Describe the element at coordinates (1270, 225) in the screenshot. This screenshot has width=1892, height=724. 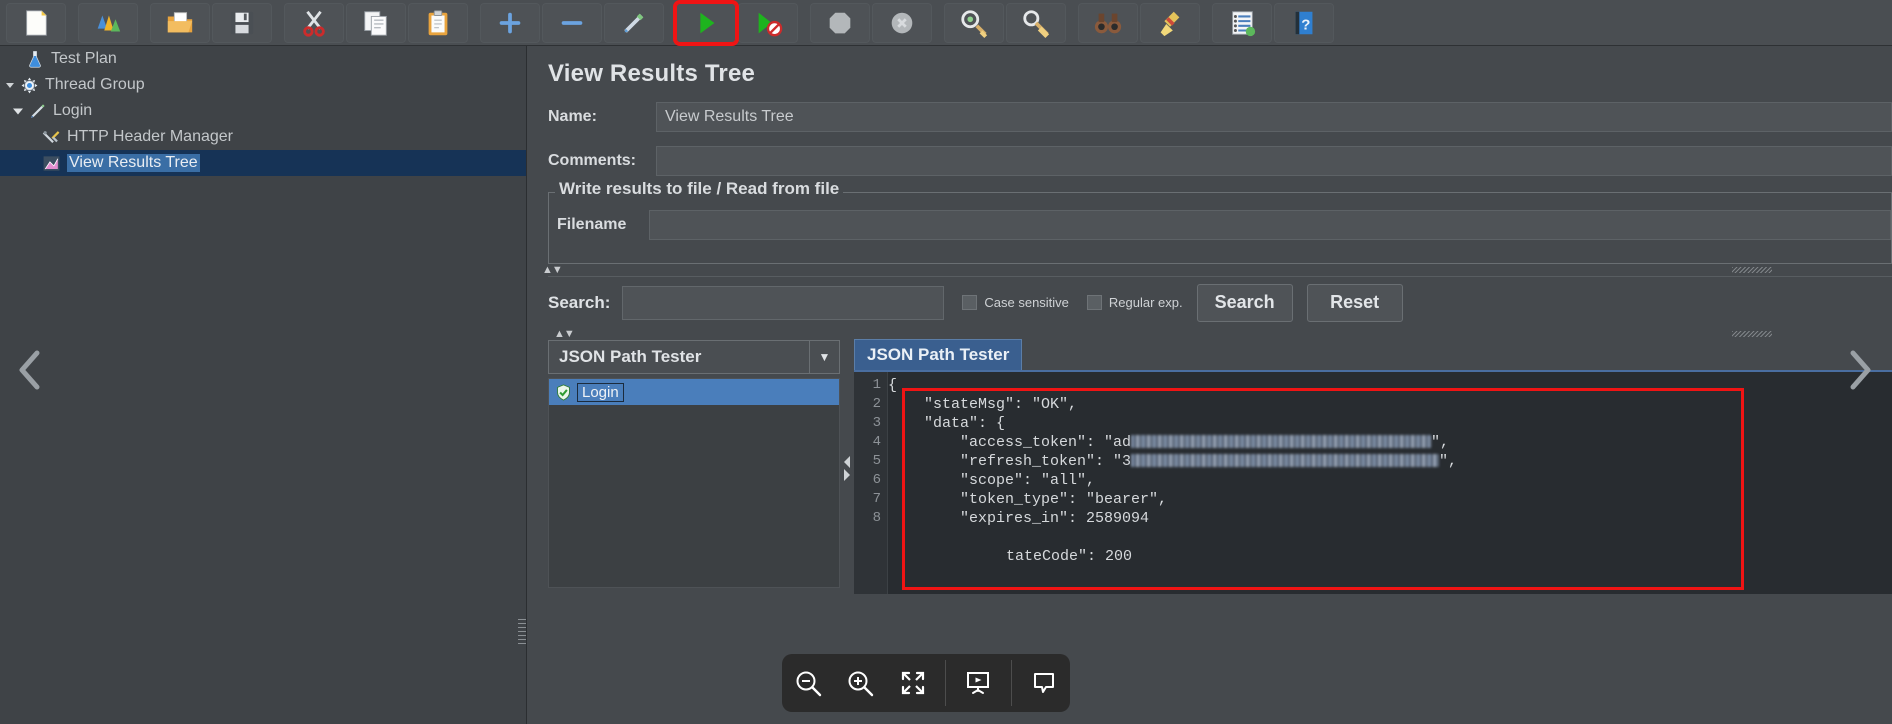
I see `filename-input` at that location.